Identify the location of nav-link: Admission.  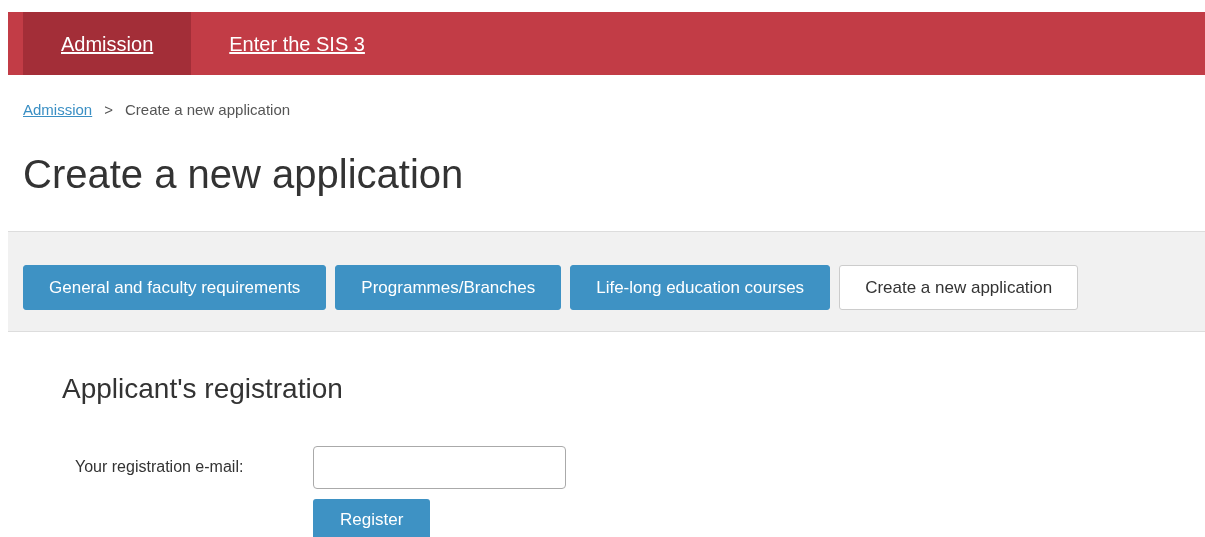
(107, 43).